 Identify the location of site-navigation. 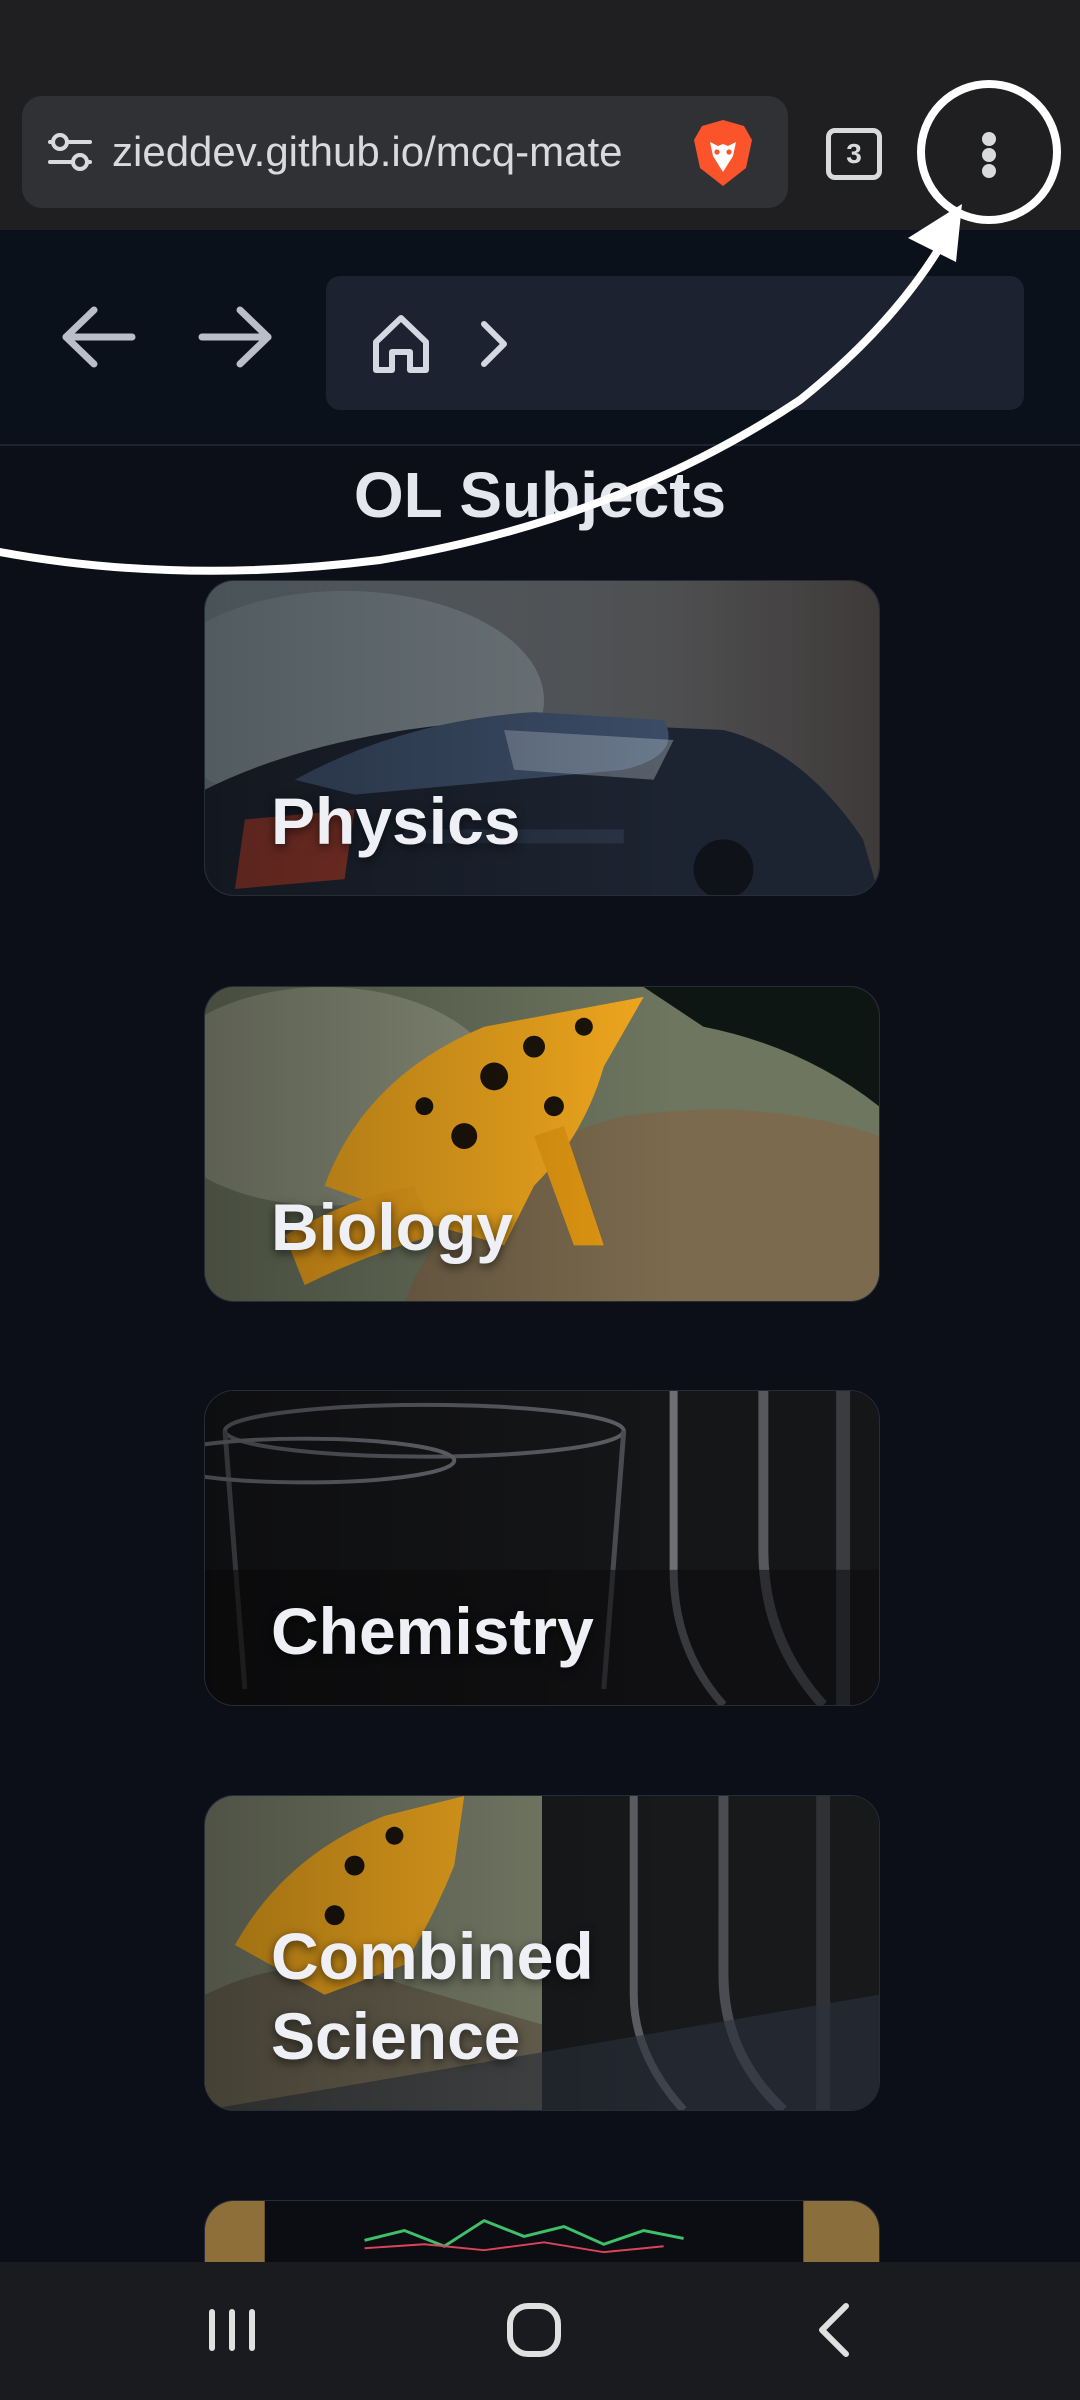
(540, 338).